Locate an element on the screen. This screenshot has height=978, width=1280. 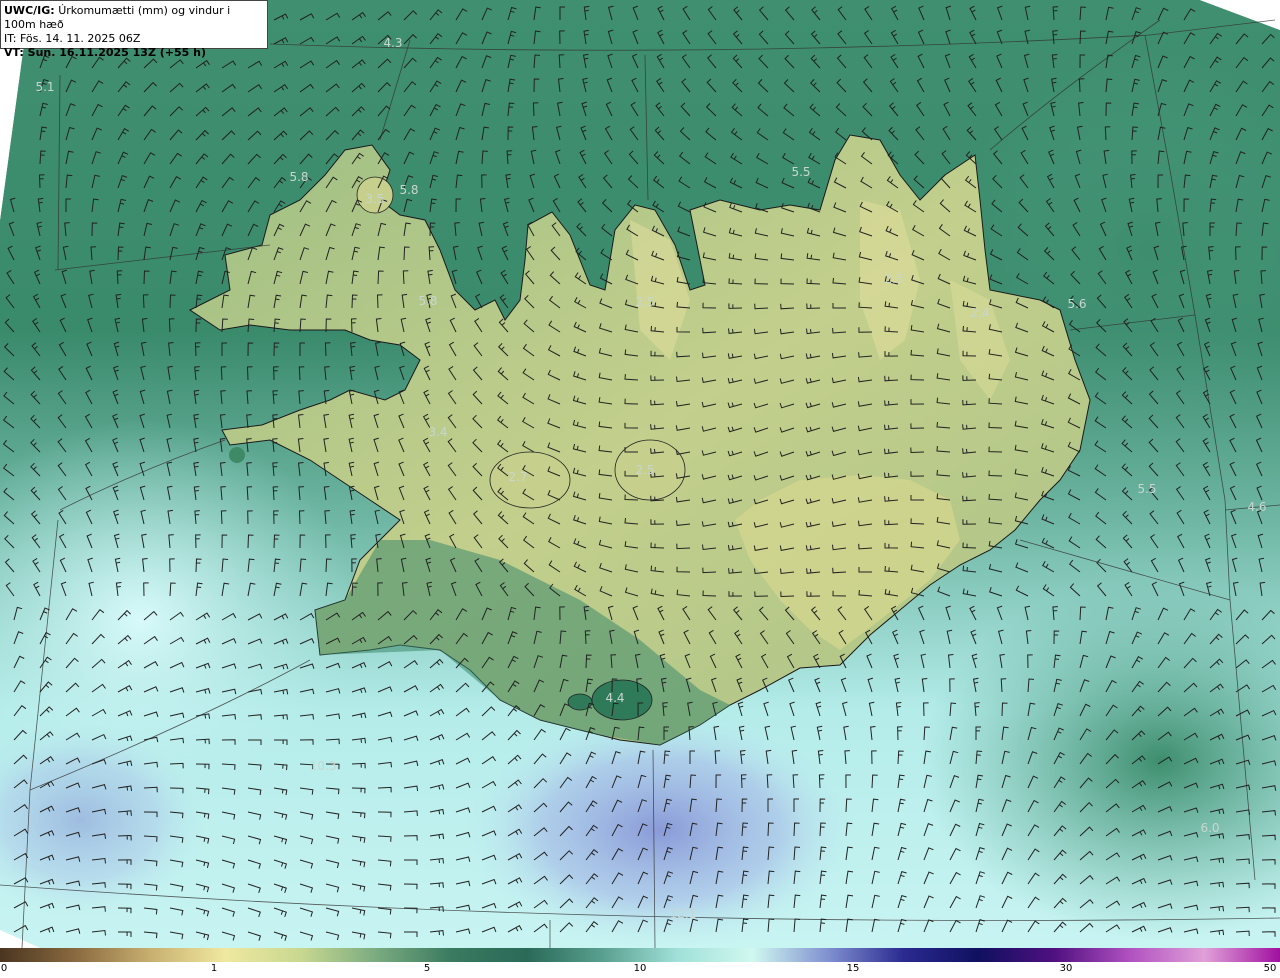
map-value-label: 10.3 is located at coordinates (323, 766).